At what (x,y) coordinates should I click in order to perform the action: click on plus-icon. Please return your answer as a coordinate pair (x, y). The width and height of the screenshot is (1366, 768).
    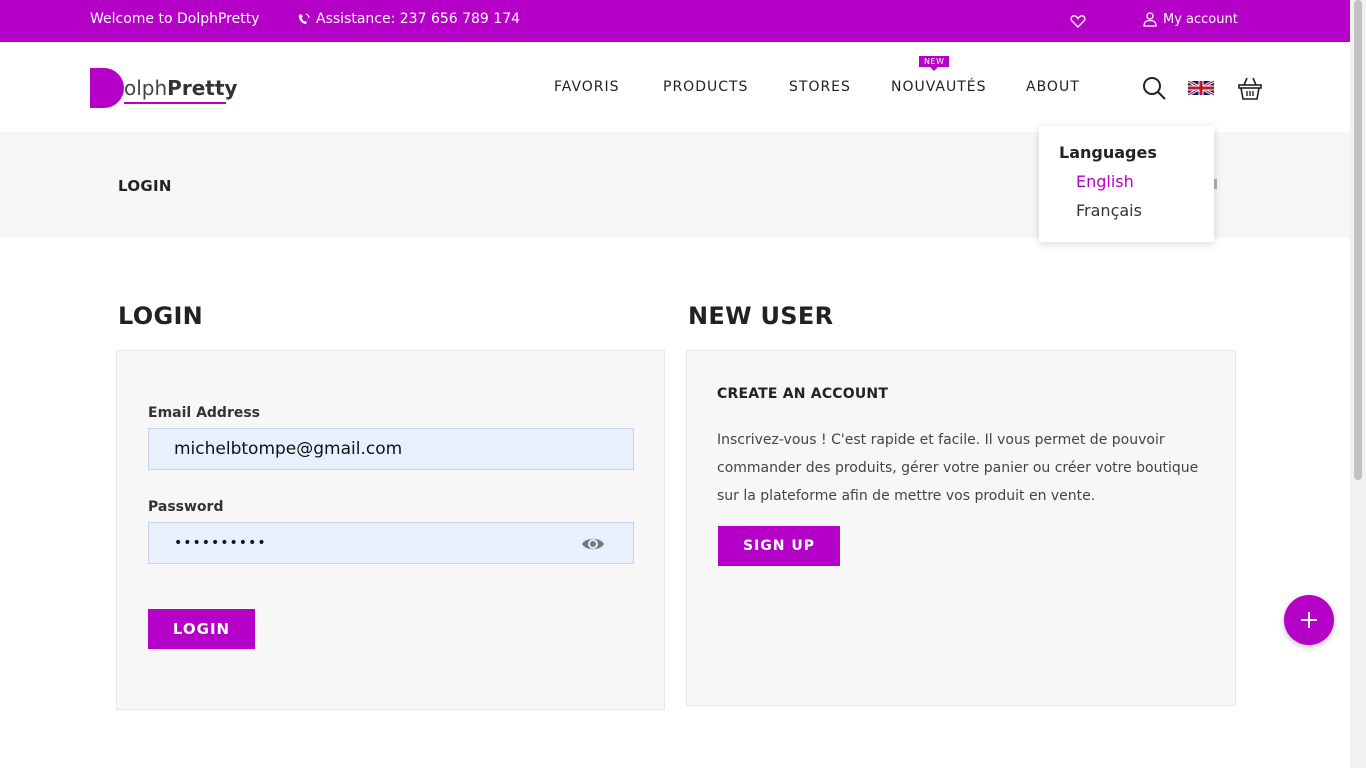
    Looking at the image, I should click on (1309, 620).